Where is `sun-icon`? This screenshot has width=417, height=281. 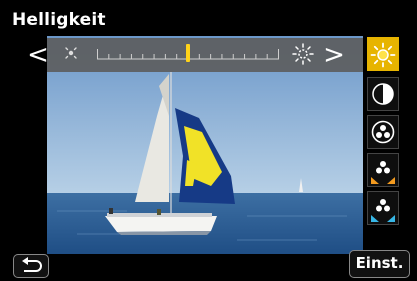 sun-icon is located at coordinates (383, 55).